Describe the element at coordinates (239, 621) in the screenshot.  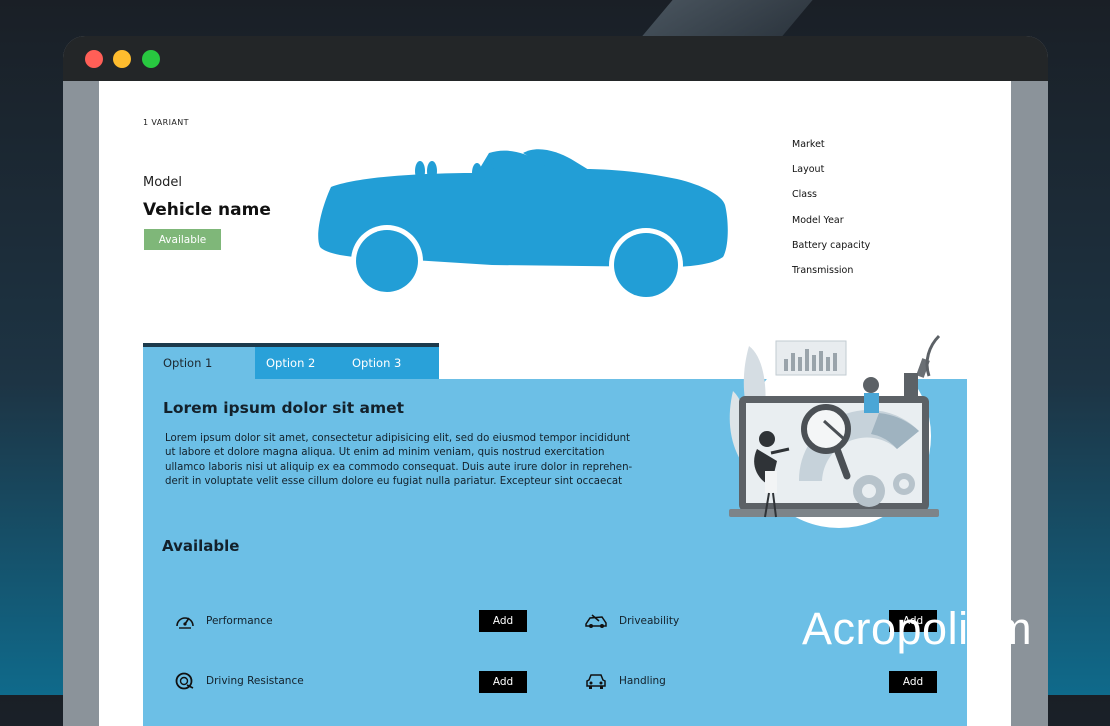
I see `feature-label: Performance` at that location.